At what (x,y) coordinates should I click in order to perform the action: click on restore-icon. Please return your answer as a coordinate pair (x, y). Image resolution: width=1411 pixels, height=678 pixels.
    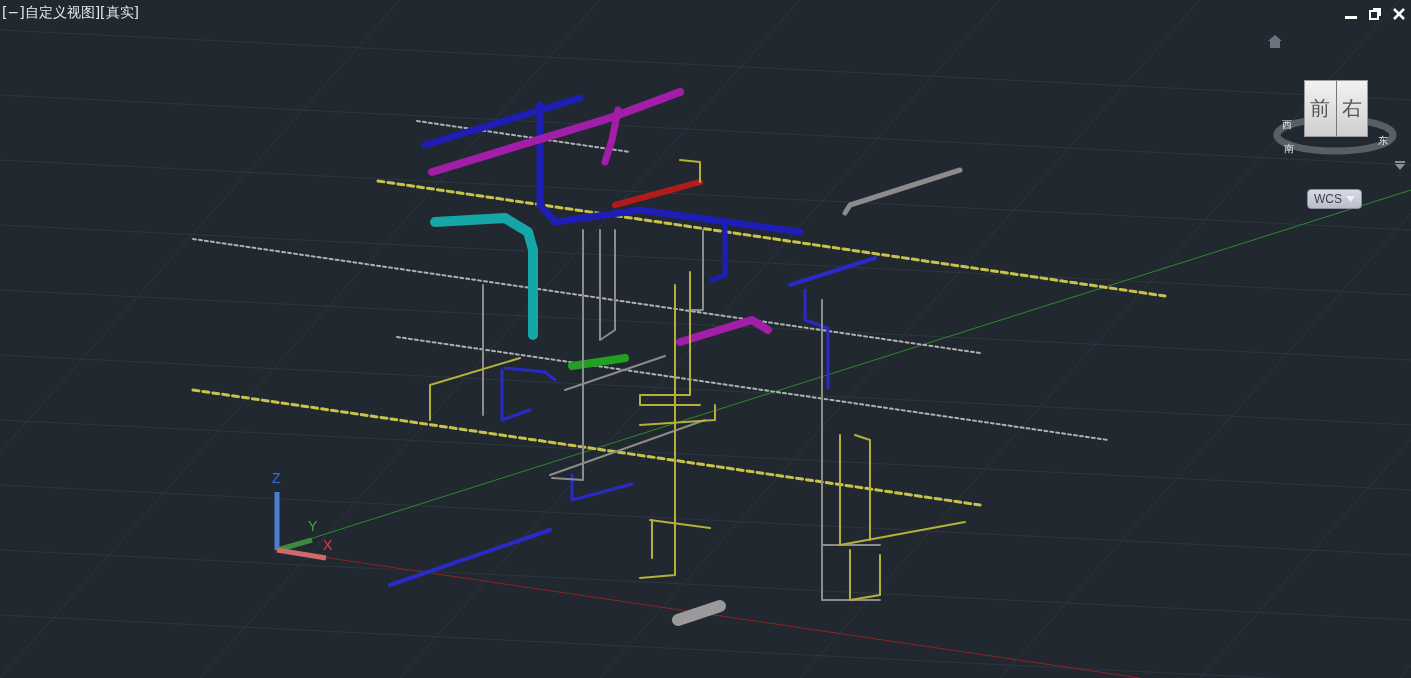
    Looking at the image, I should click on (1375, 14).